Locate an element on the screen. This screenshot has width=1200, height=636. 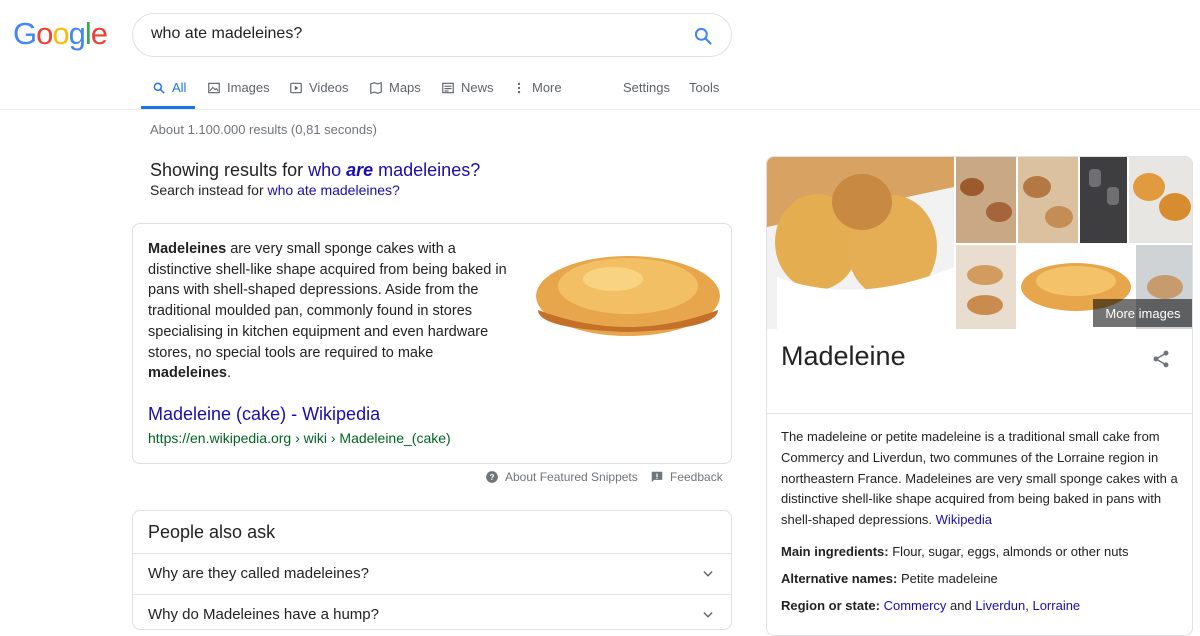
google-logo: Google is located at coordinates (60, 34).